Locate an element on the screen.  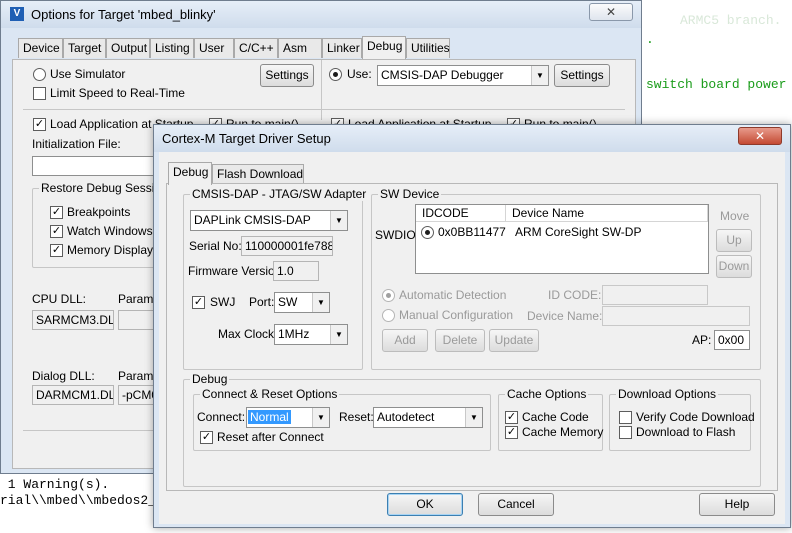
use-debugger-radio is located at coordinates (335, 74).